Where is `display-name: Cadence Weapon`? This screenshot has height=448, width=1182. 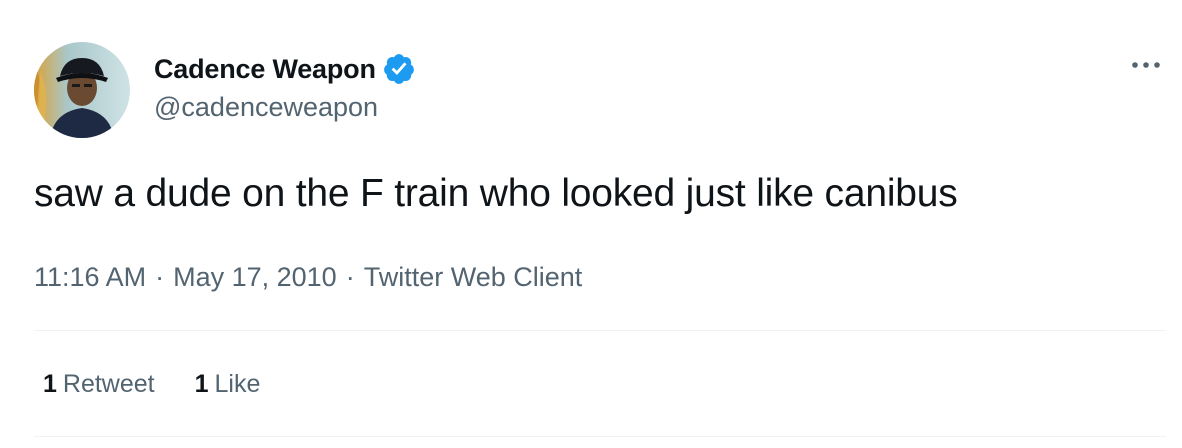
display-name: Cadence Weapon is located at coordinates (265, 69).